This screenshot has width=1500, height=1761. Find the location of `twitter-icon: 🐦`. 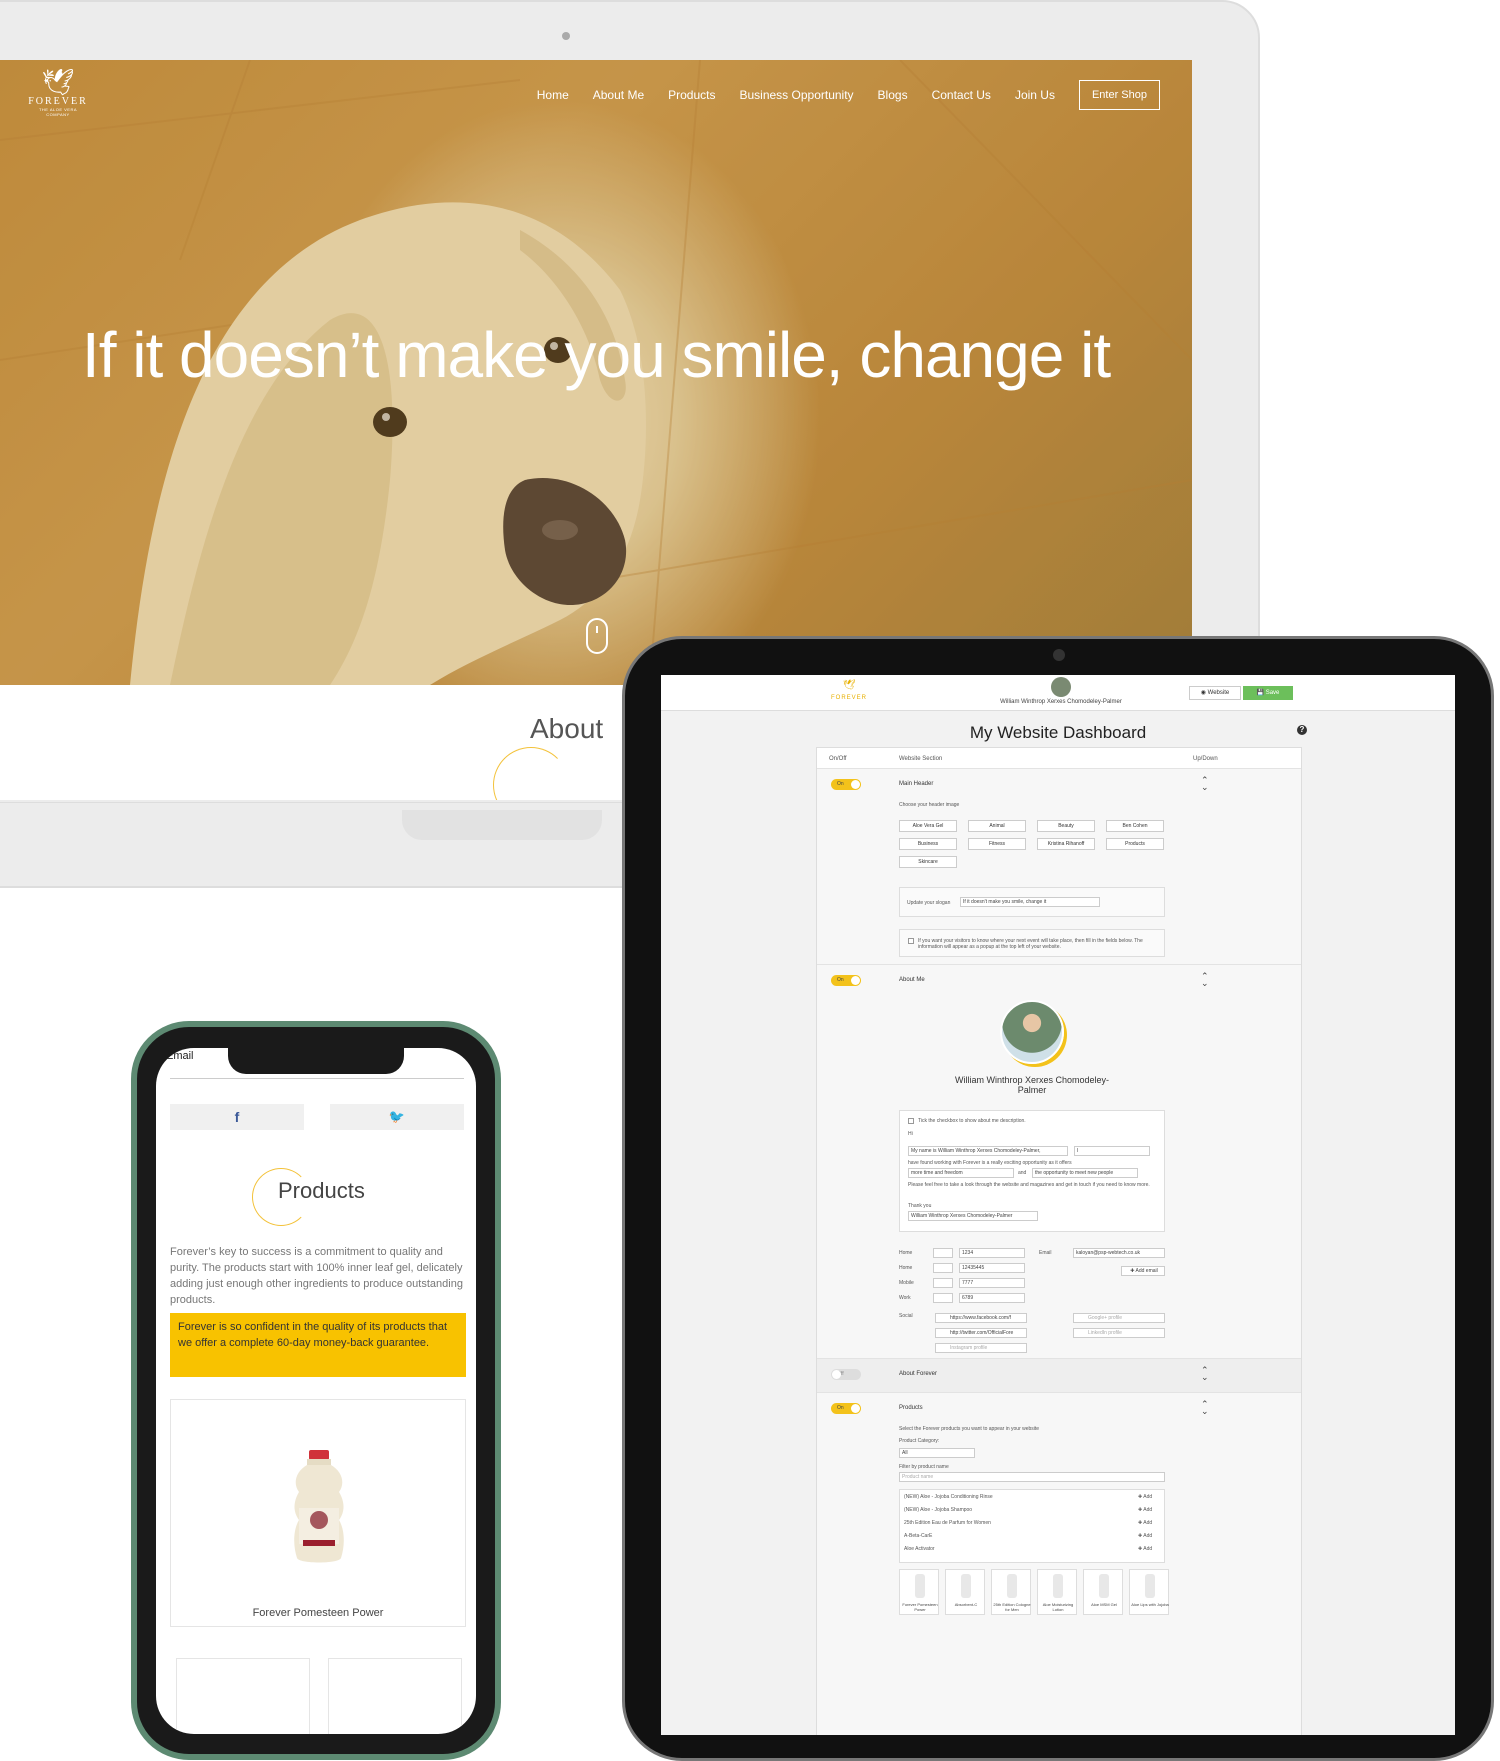

twitter-icon: 🐦 is located at coordinates (397, 1117).